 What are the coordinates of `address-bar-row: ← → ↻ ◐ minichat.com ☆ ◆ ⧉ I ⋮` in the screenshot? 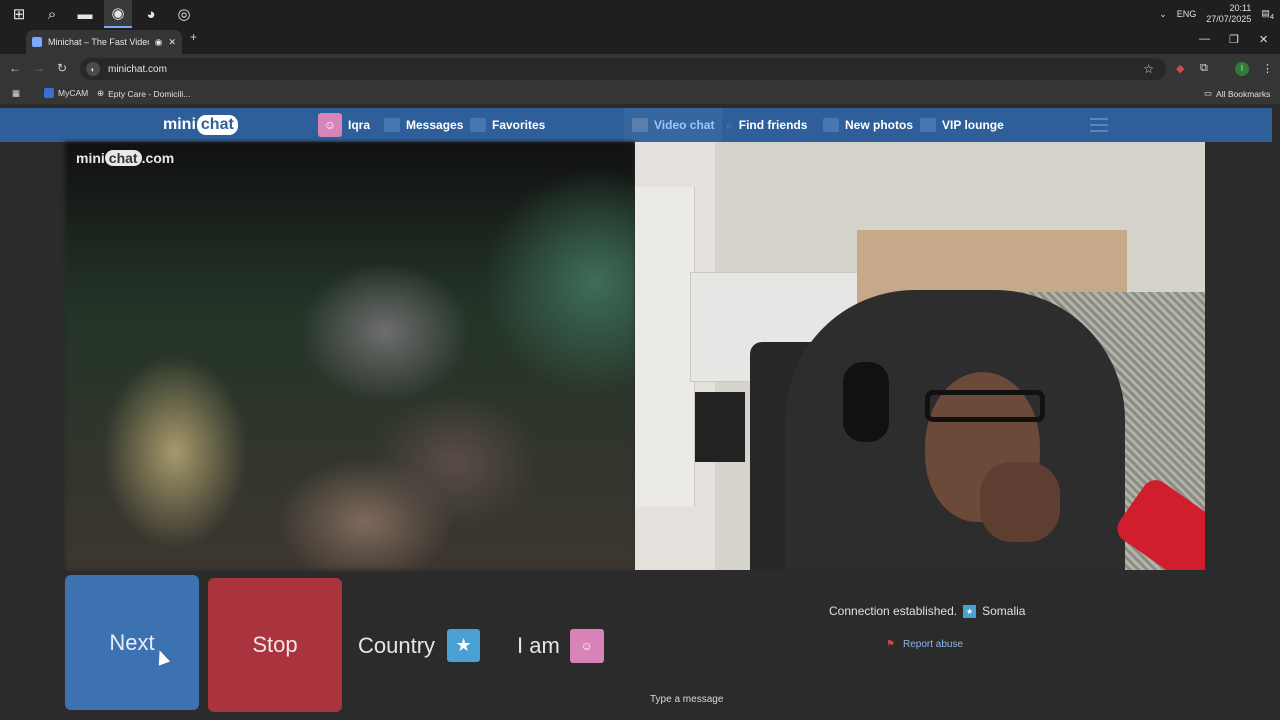 It's located at (640, 69).